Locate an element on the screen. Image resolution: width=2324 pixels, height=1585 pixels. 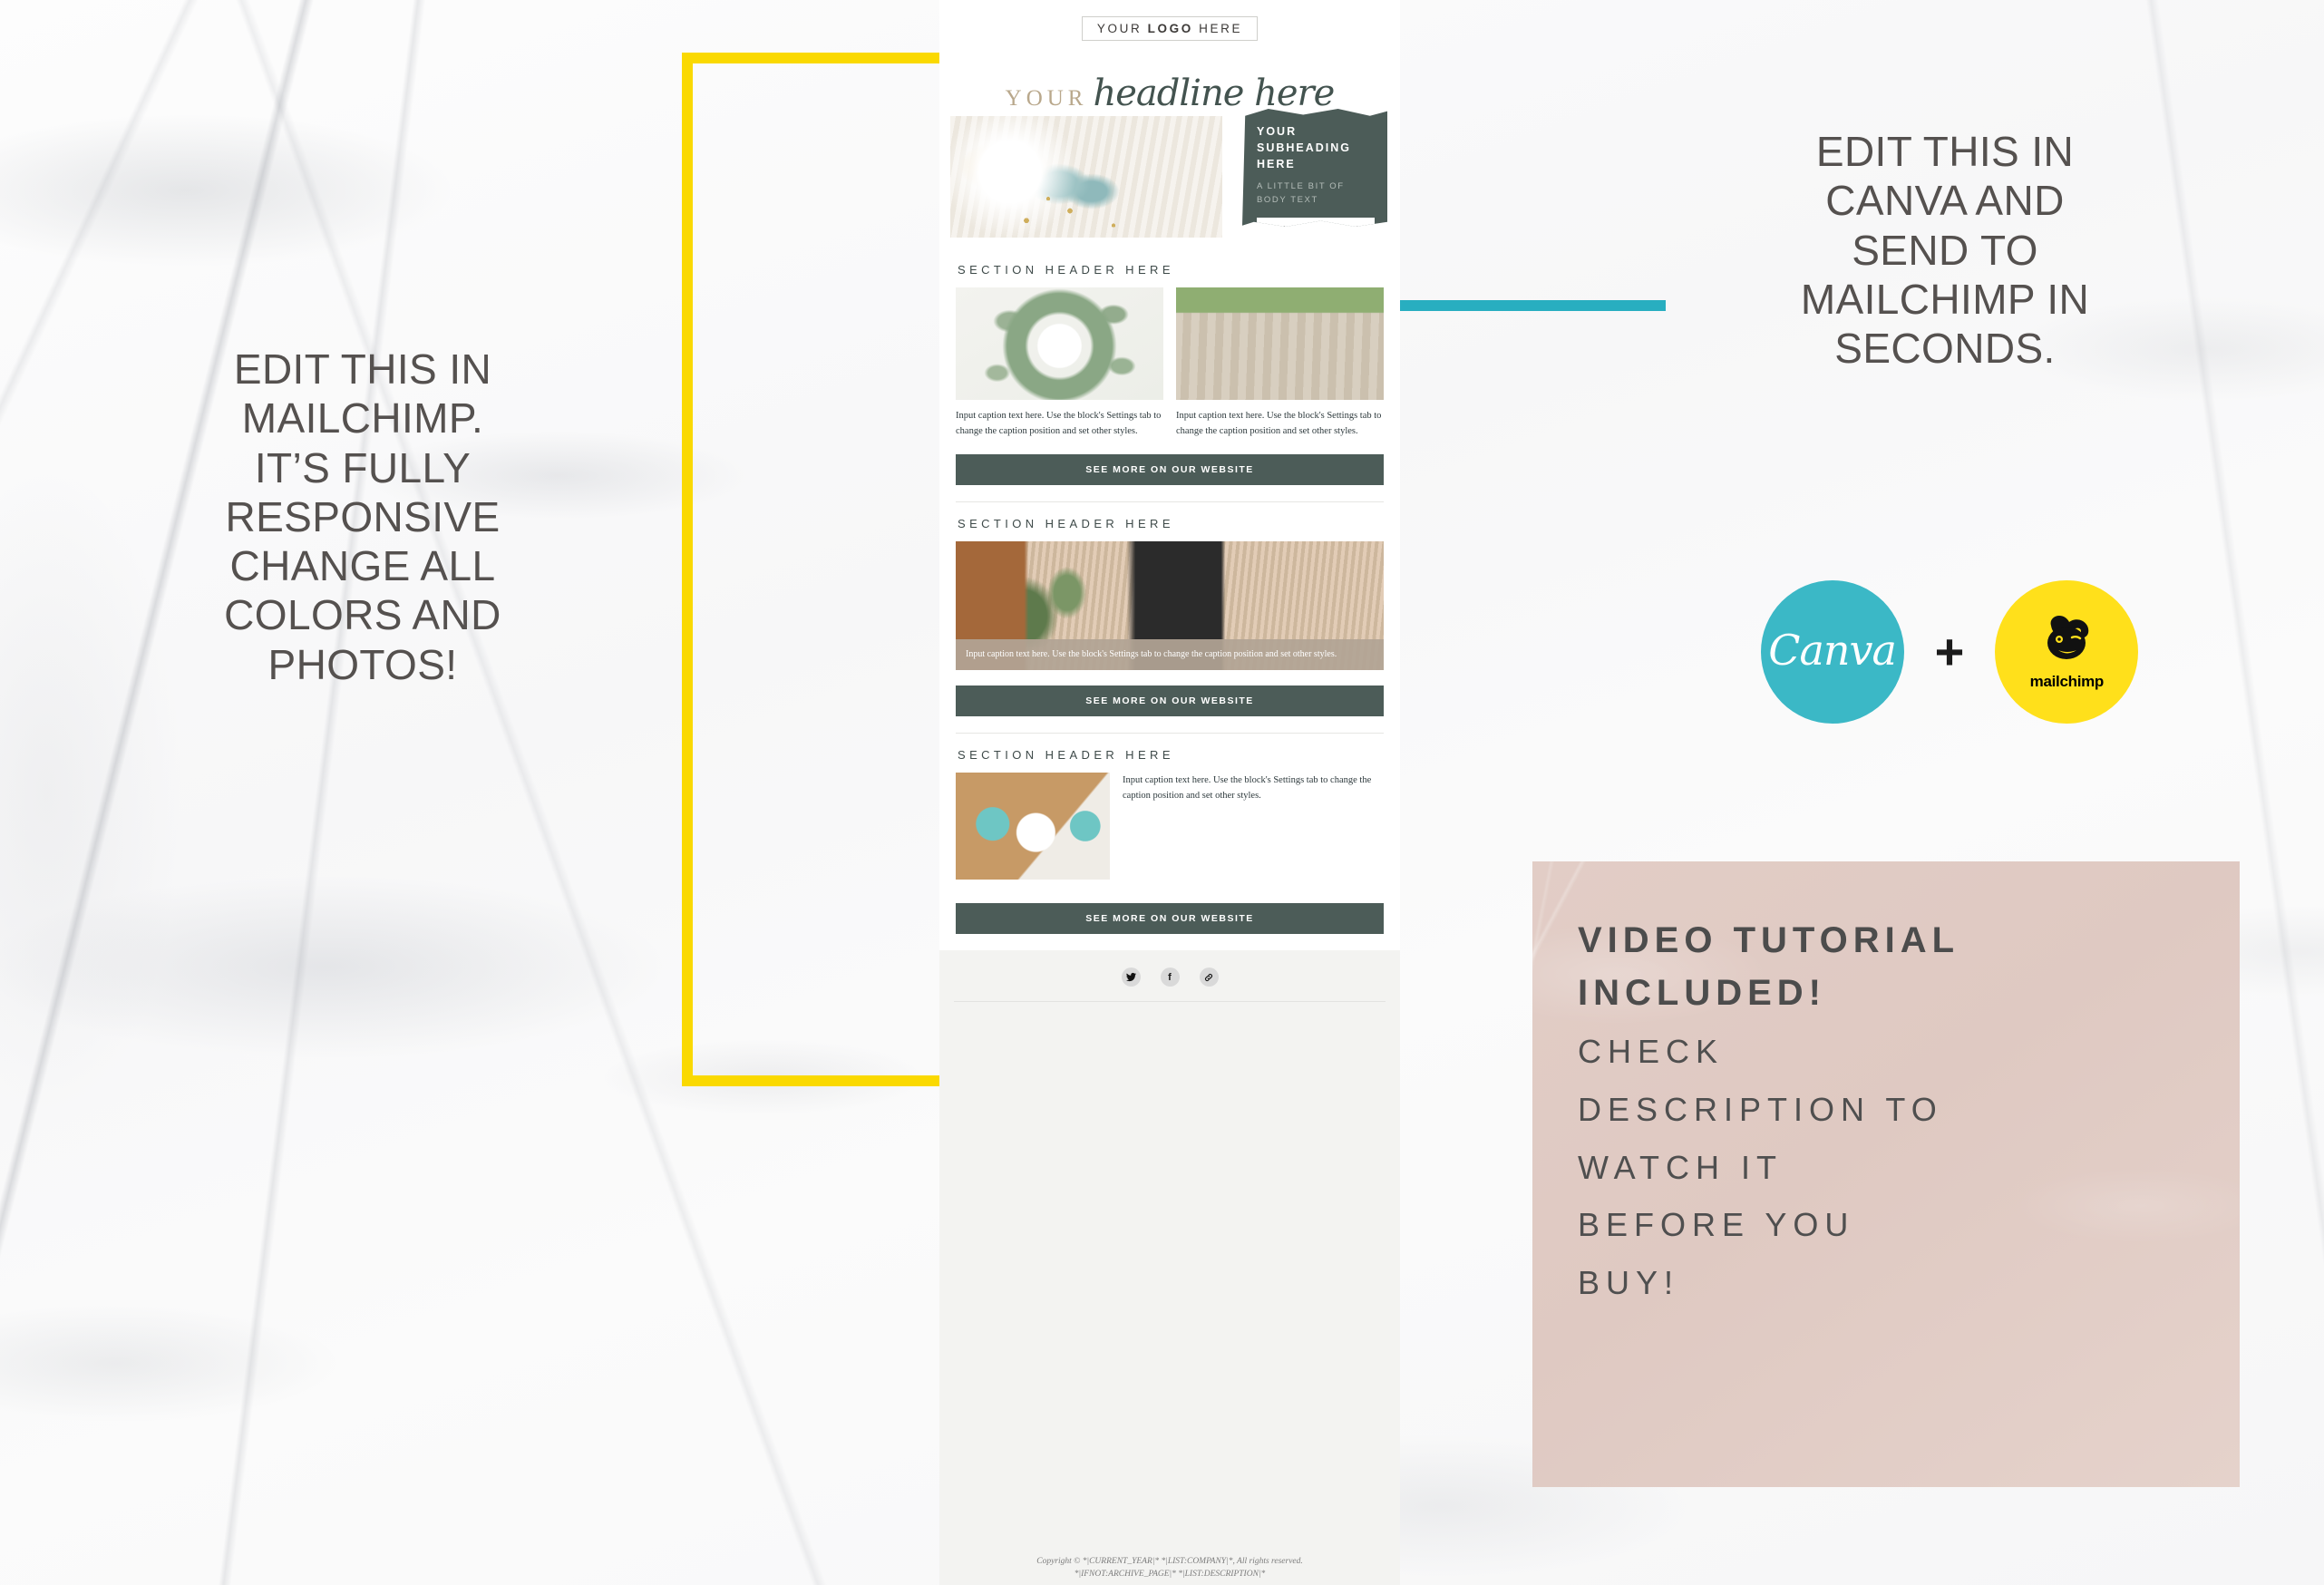
brand-logos-row: Canva + mailchimp is located at coordinates (1950, 652).